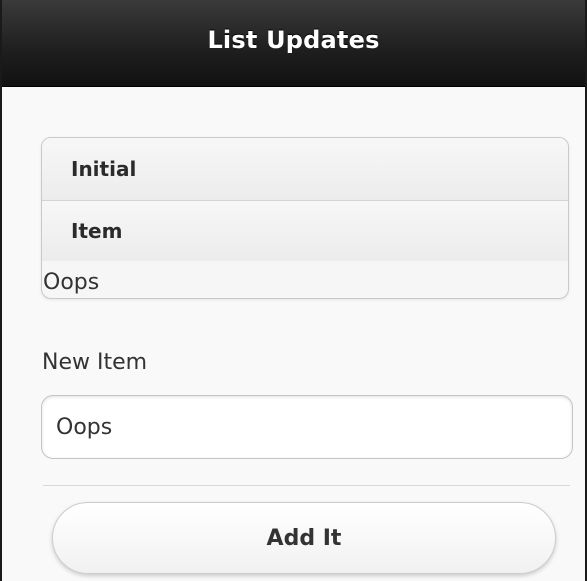  I want to click on list-item: Item, so click(305, 231).